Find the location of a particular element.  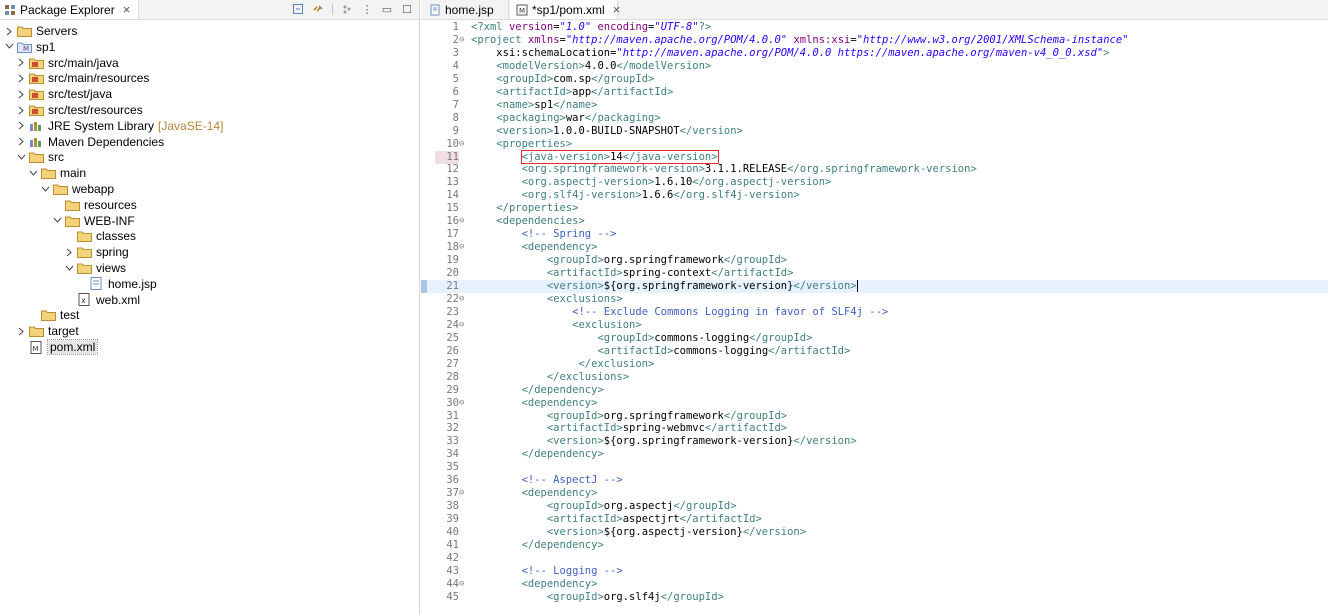

tree-item-views: views is located at coordinates (95, 268).